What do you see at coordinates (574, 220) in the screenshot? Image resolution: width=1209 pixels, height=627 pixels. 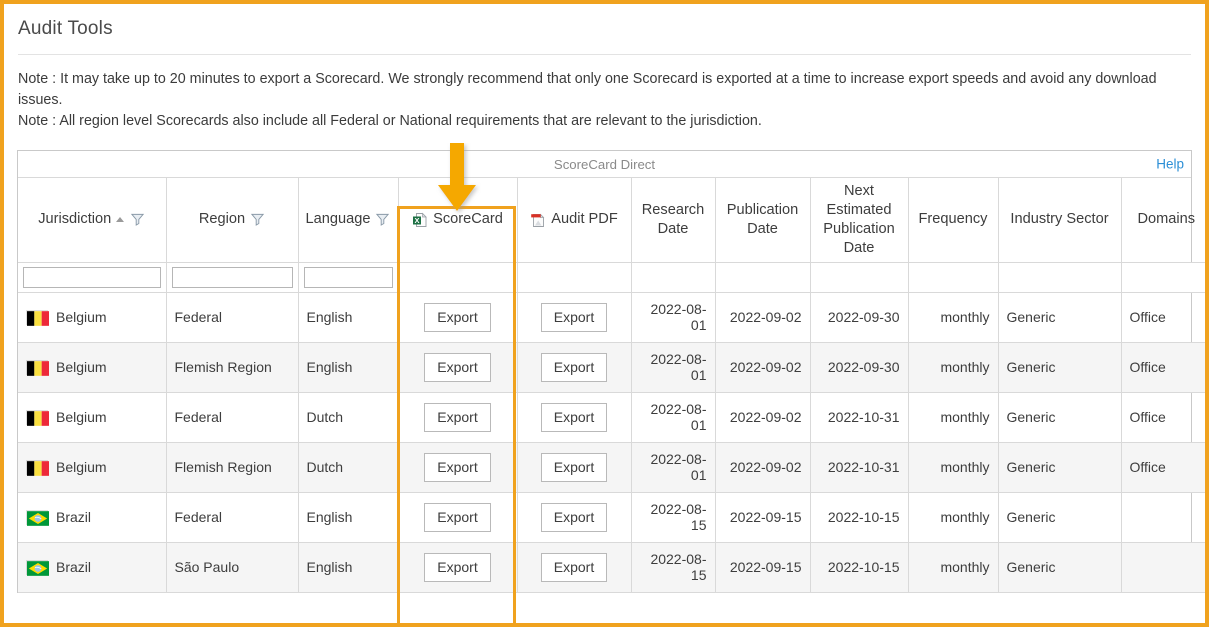 I see `column-header-audit-pdf: Audit PDF` at bounding box center [574, 220].